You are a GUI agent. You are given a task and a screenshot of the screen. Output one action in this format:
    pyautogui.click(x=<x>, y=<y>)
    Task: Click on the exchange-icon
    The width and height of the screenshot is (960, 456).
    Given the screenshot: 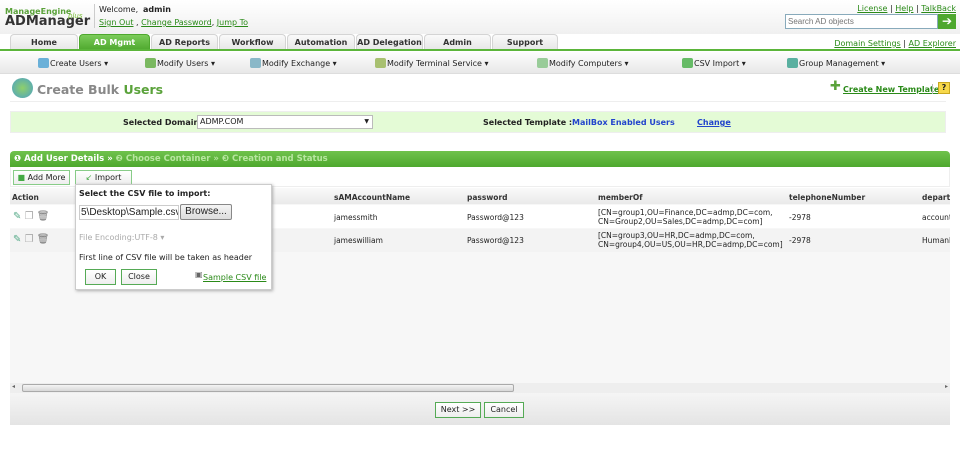 What is the action you would take?
    pyautogui.click(x=255, y=63)
    